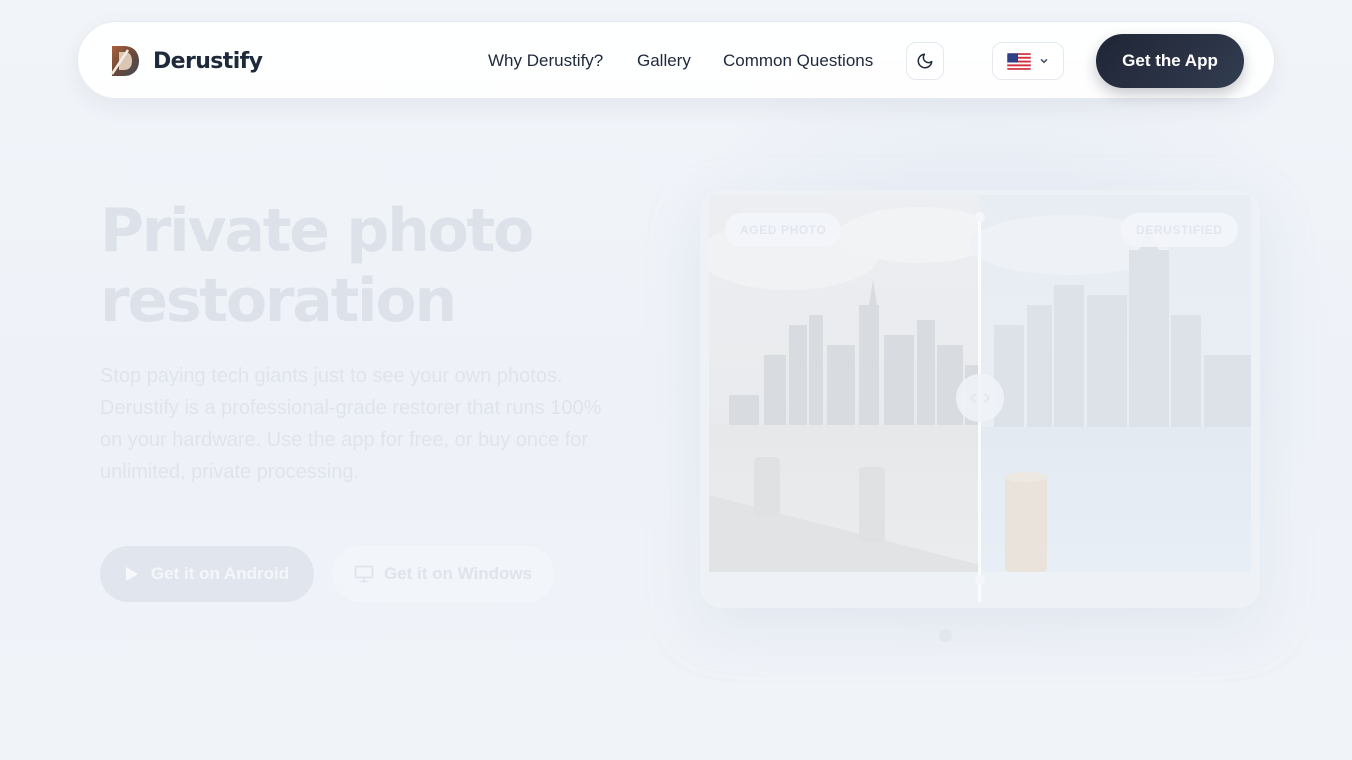 This screenshot has width=1352, height=760. Describe the element at coordinates (980, 580) in the screenshot. I see `divider-bottom-knob` at that location.